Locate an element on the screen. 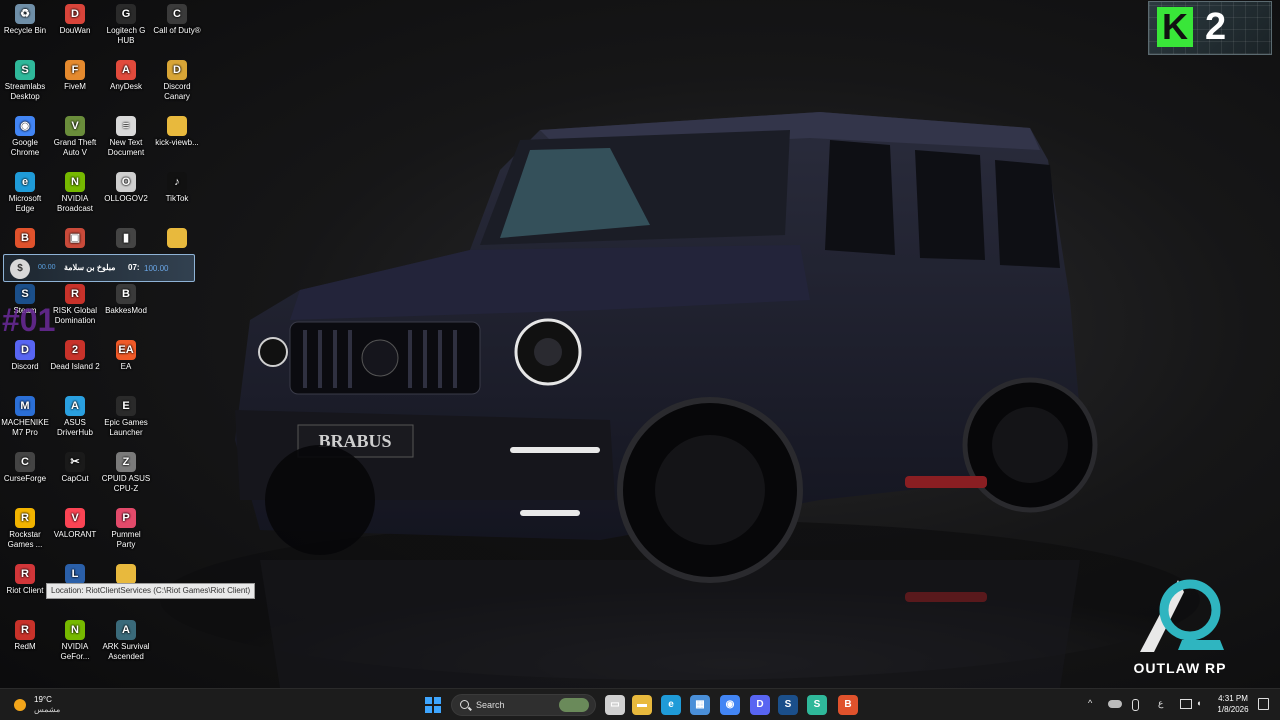 The image size is (1280, 720). app-icon: ▣ is located at coordinates (75, 238).